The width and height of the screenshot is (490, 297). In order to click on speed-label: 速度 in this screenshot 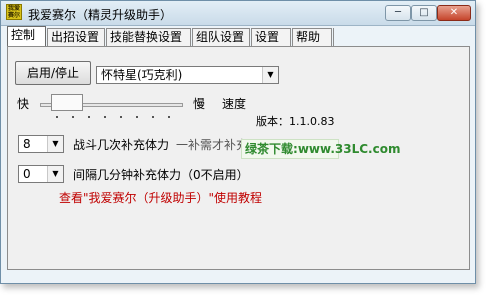, I will do `click(234, 104)`.